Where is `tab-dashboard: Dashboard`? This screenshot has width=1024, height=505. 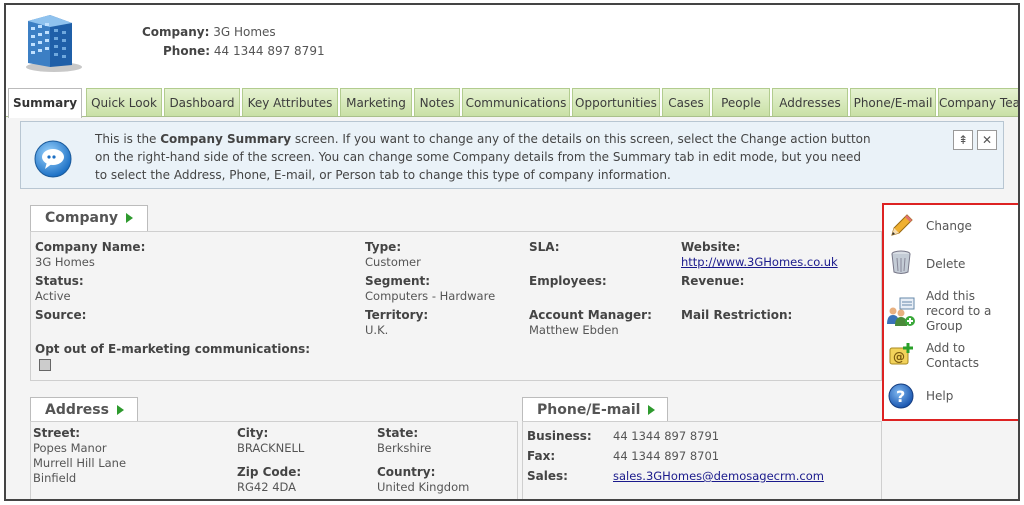 tab-dashboard: Dashboard is located at coordinates (202, 102).